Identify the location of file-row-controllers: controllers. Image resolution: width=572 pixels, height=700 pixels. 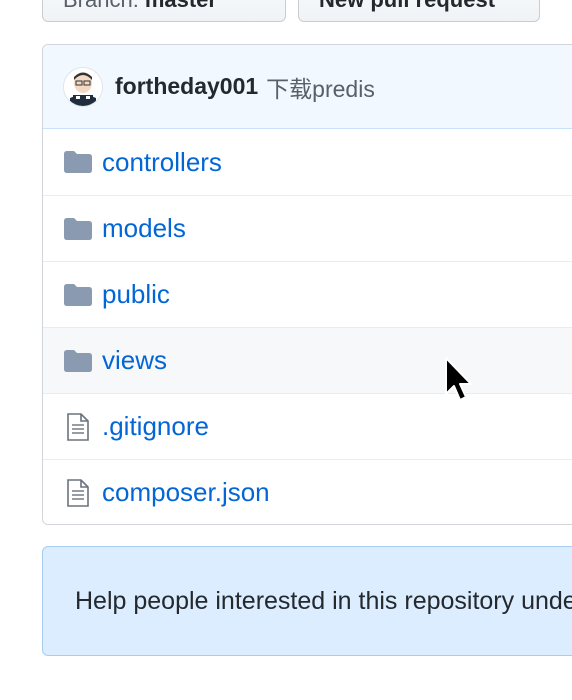
(307, 162).